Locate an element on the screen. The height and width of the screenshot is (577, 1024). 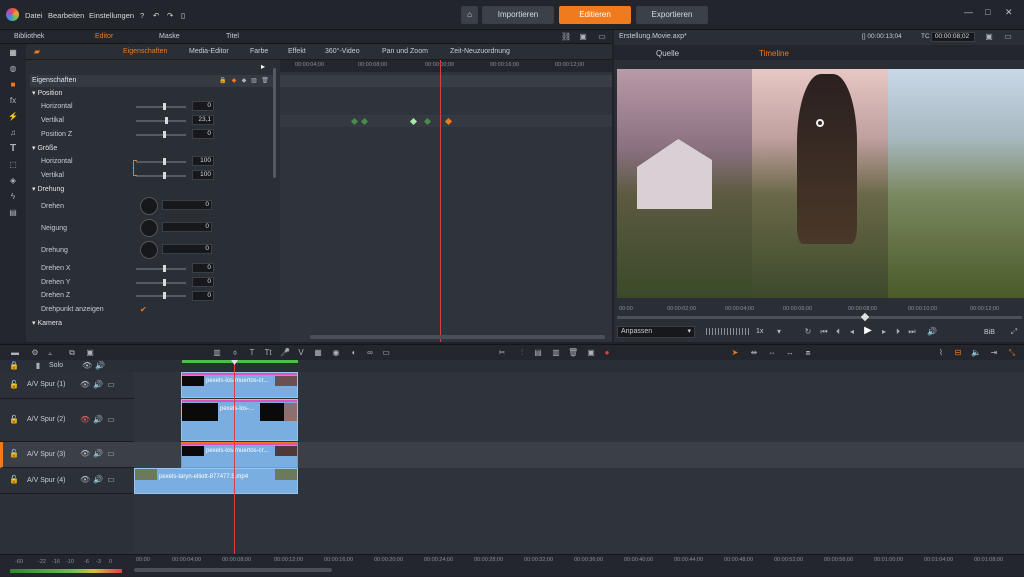
layers-icon: ◈ is located at coordinates (13, 181).